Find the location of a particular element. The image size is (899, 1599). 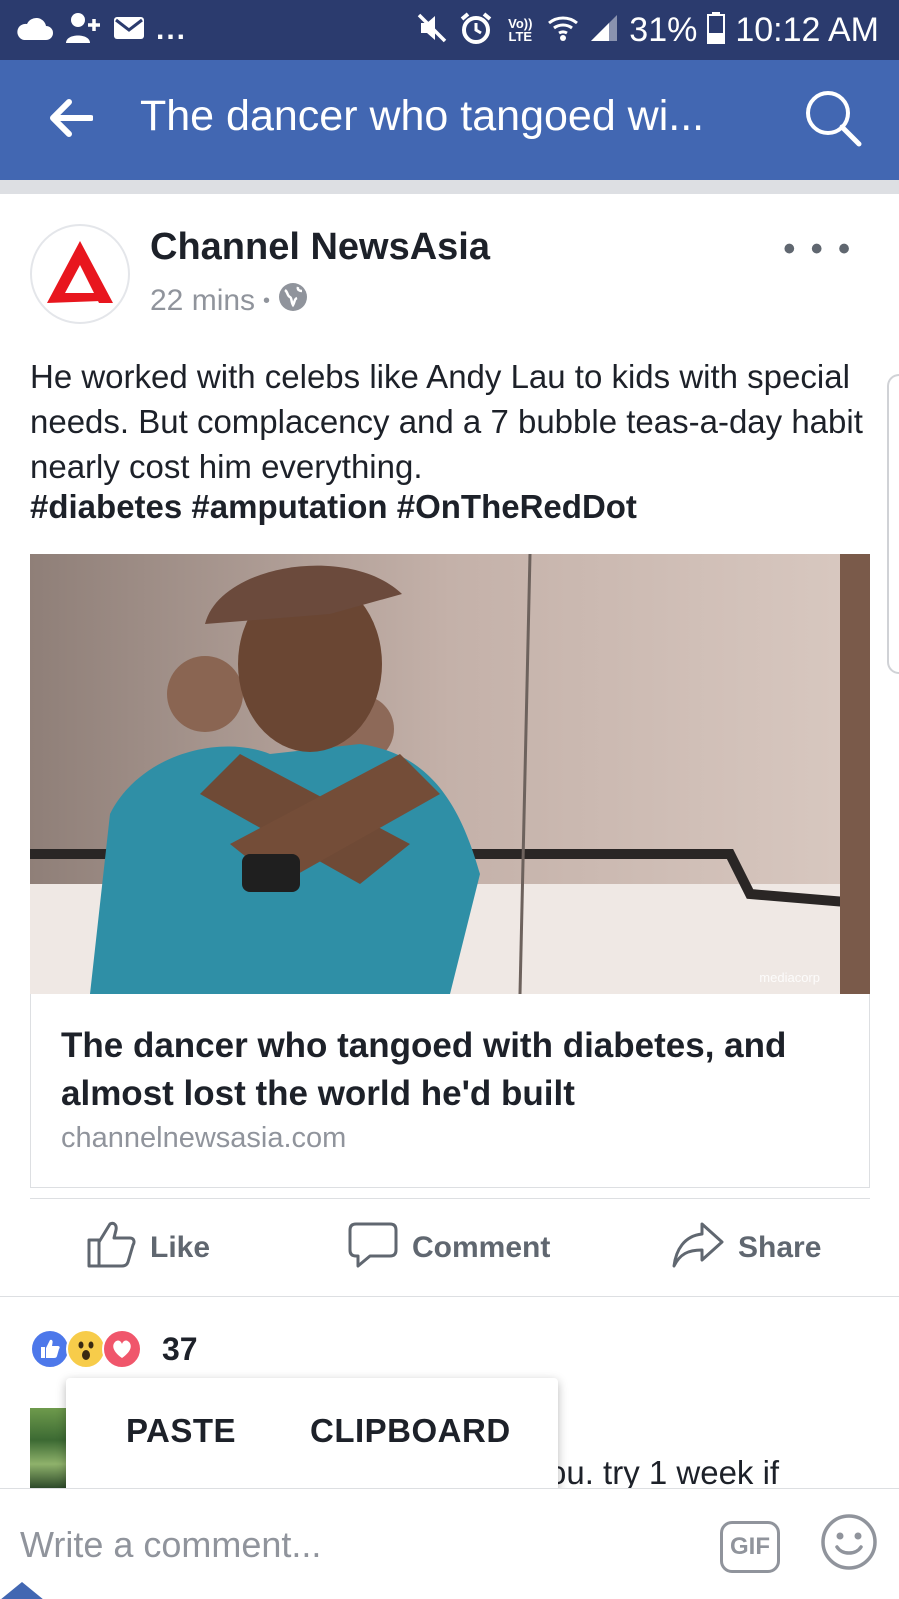

scroll-edge is located at coordinates (893, 524).